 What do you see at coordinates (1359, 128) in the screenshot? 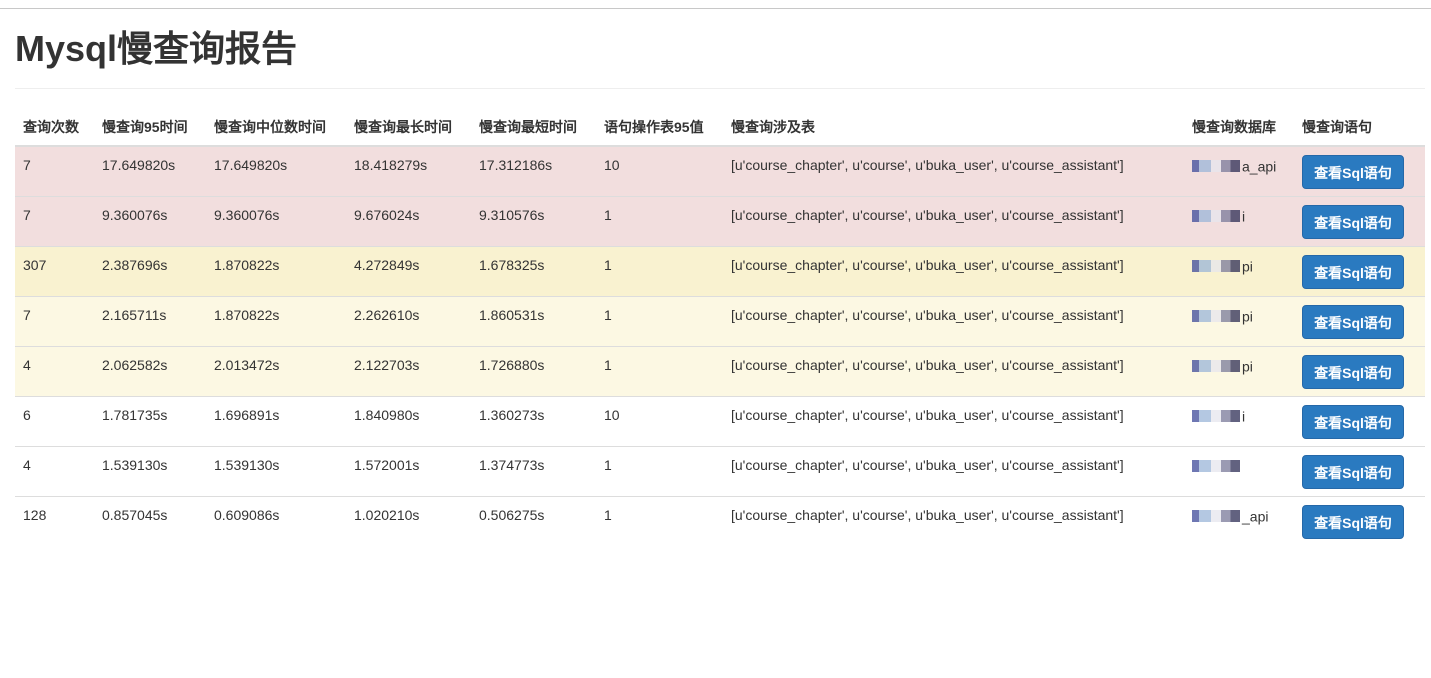
I see `header-sql: 慢查询语句` at bounding box center [1359, 128].